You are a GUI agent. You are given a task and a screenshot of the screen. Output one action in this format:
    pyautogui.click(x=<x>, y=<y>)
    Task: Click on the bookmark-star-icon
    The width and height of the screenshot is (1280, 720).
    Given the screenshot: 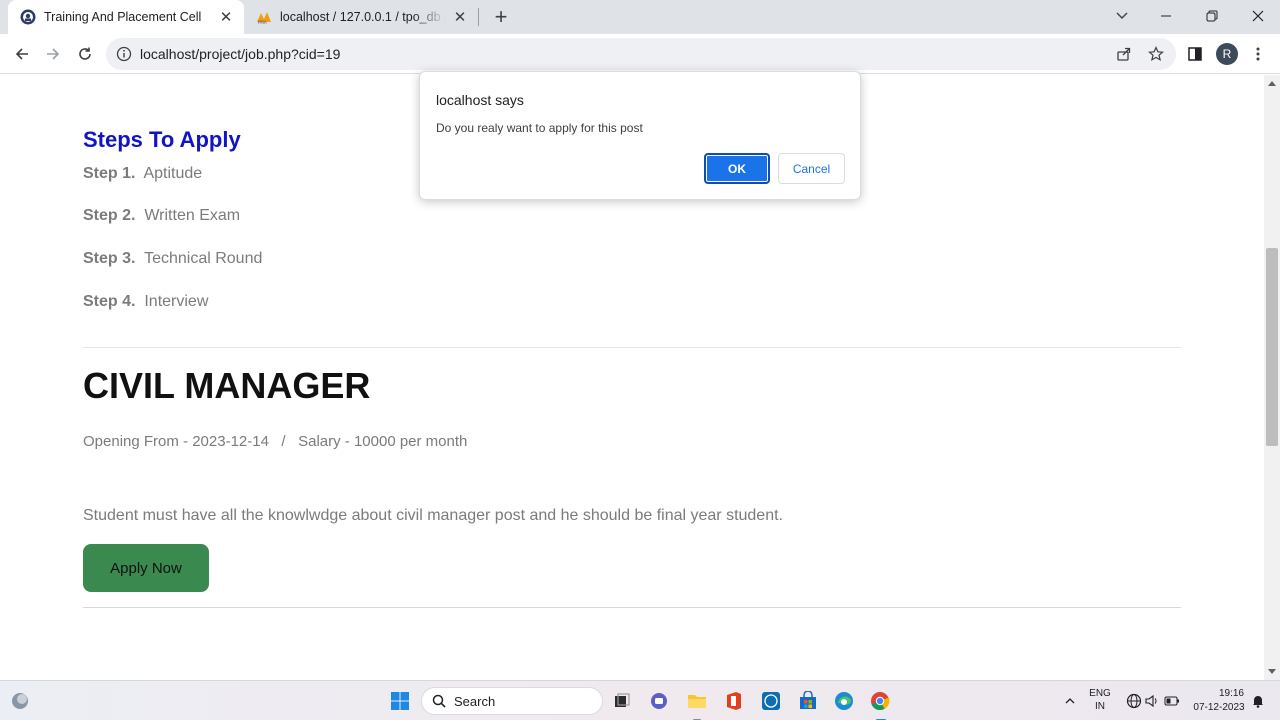 What is the action you would take?
    pyautogui.click(x=1156, y=54)
    